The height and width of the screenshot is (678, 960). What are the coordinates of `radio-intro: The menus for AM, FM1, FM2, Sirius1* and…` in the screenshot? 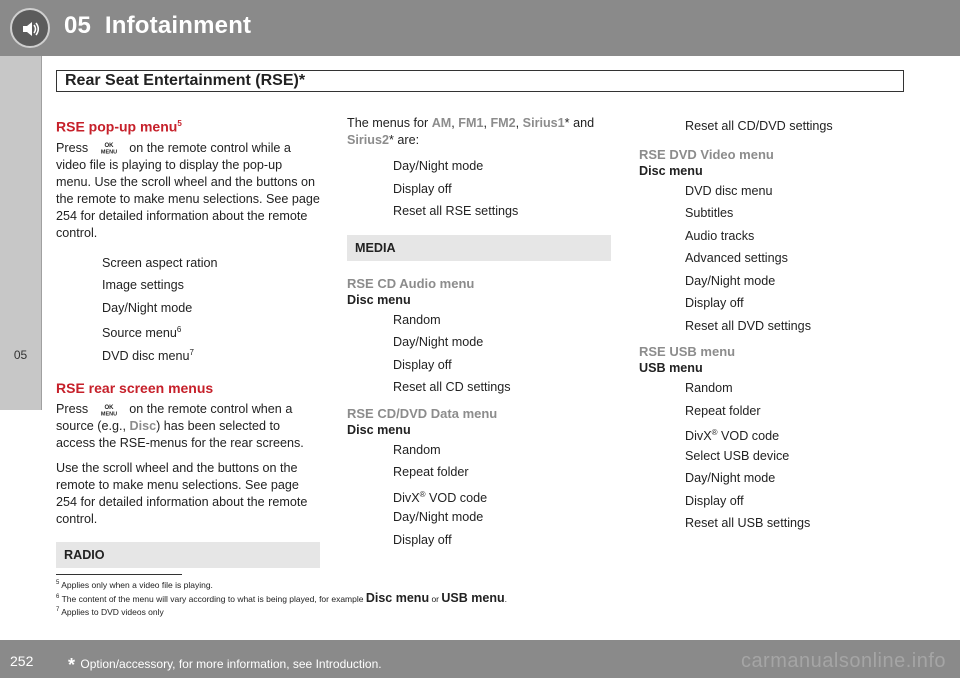 It's located at (471, 131).